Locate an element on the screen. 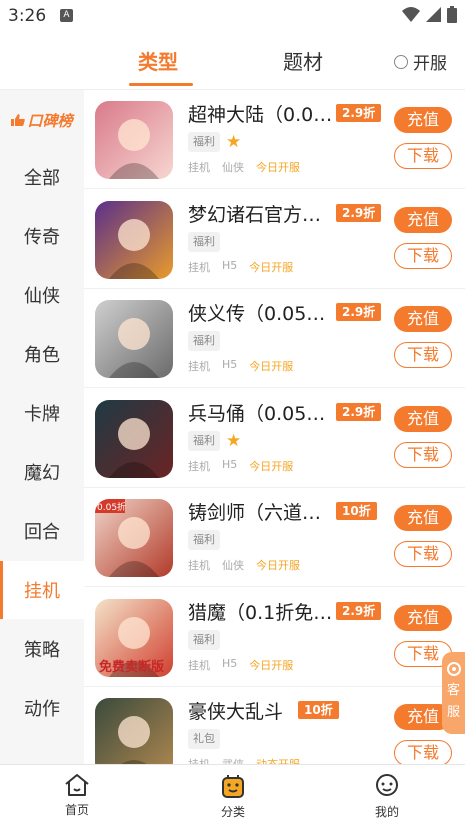 This screenshot has height=826, width=465. active-tab-indicator is located at coordinates (161, 84).